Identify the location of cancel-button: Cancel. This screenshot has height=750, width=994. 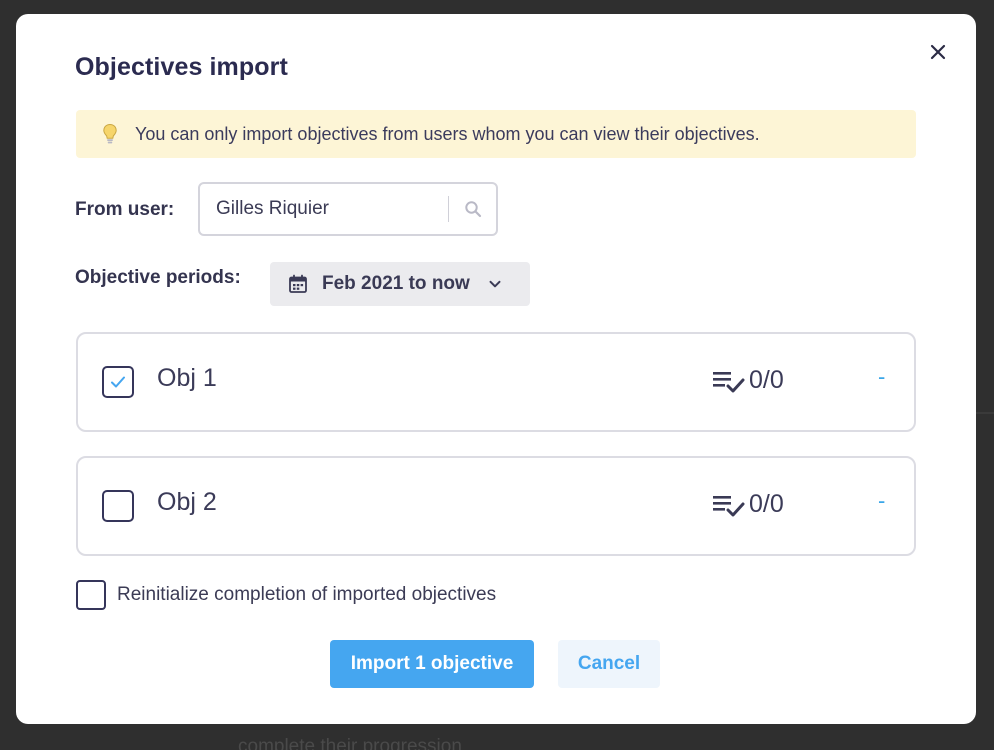
(609, 664).